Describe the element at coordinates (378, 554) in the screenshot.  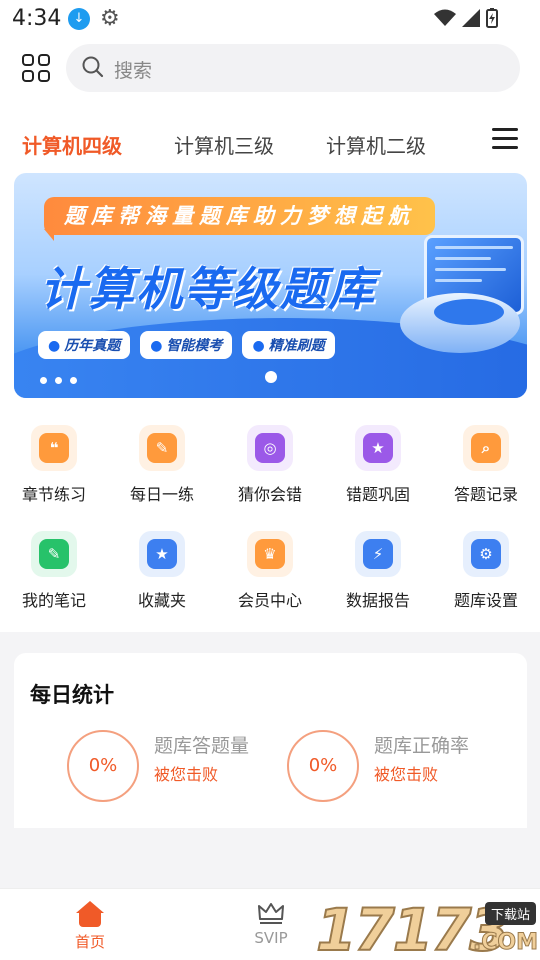
I see `lightning-icon: ⚡` at that location.